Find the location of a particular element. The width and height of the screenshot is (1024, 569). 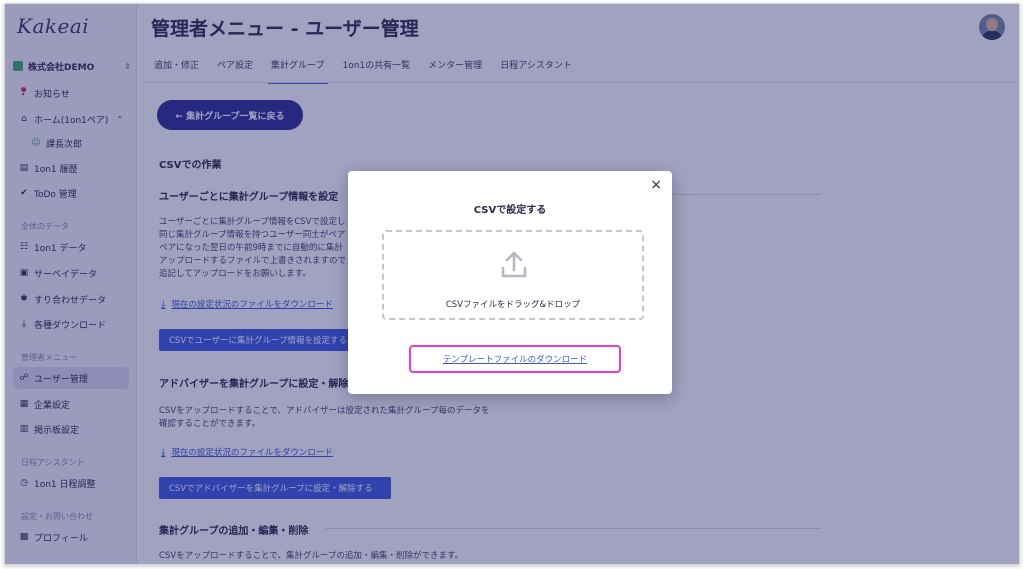

dropzone-text: CSVファイルをドラッグ&ドロップ is located at coordinates (513, 305).